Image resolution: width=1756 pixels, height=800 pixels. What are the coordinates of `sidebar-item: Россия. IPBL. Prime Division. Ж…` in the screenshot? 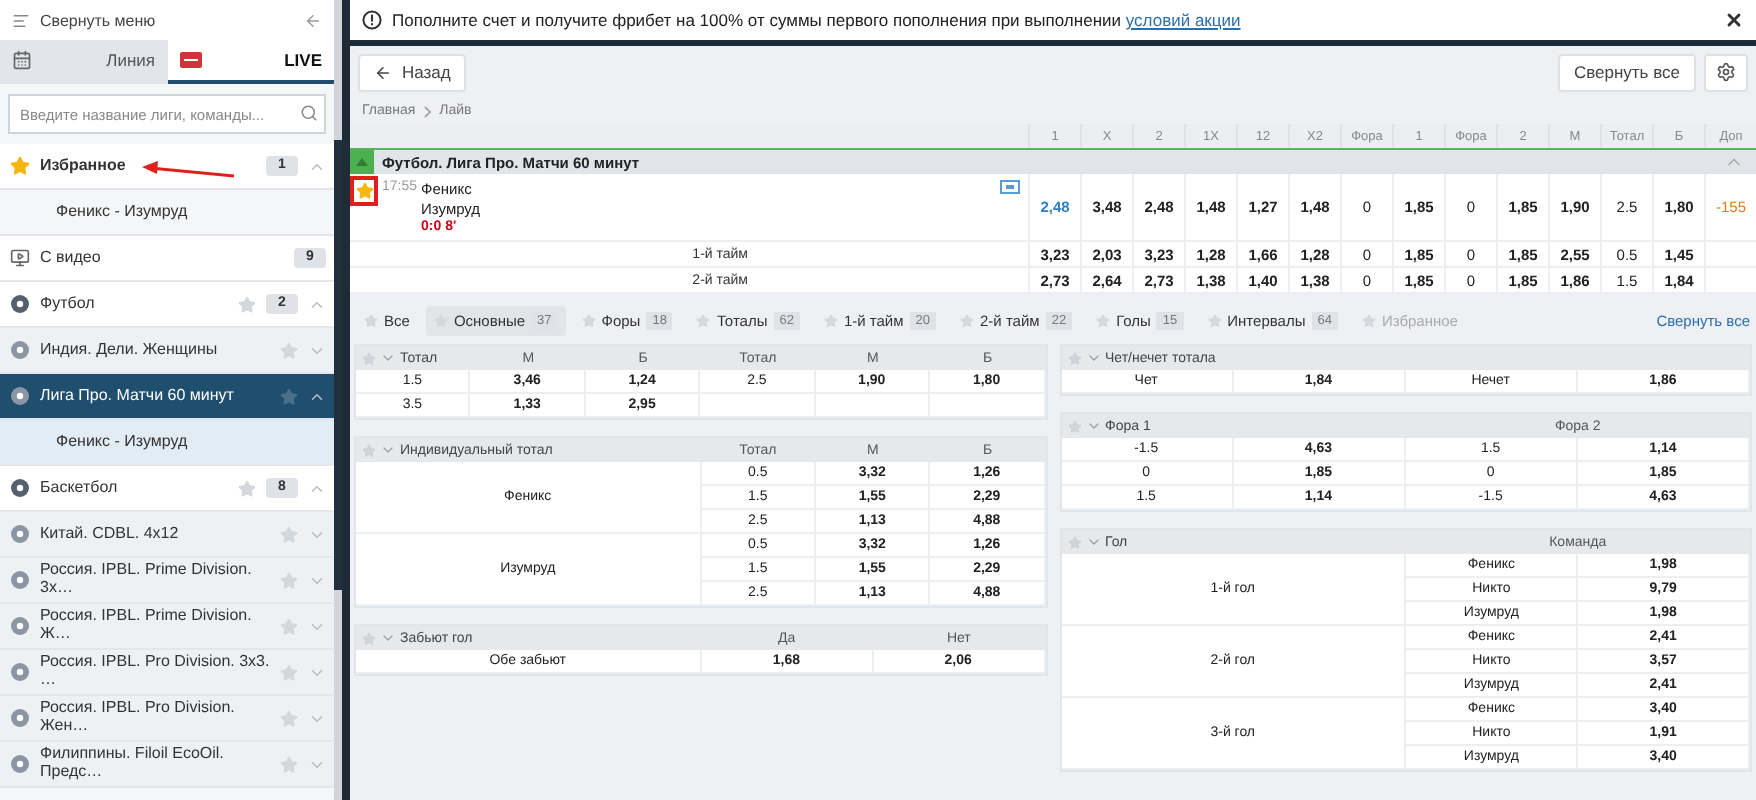 It's located at (167, 627).